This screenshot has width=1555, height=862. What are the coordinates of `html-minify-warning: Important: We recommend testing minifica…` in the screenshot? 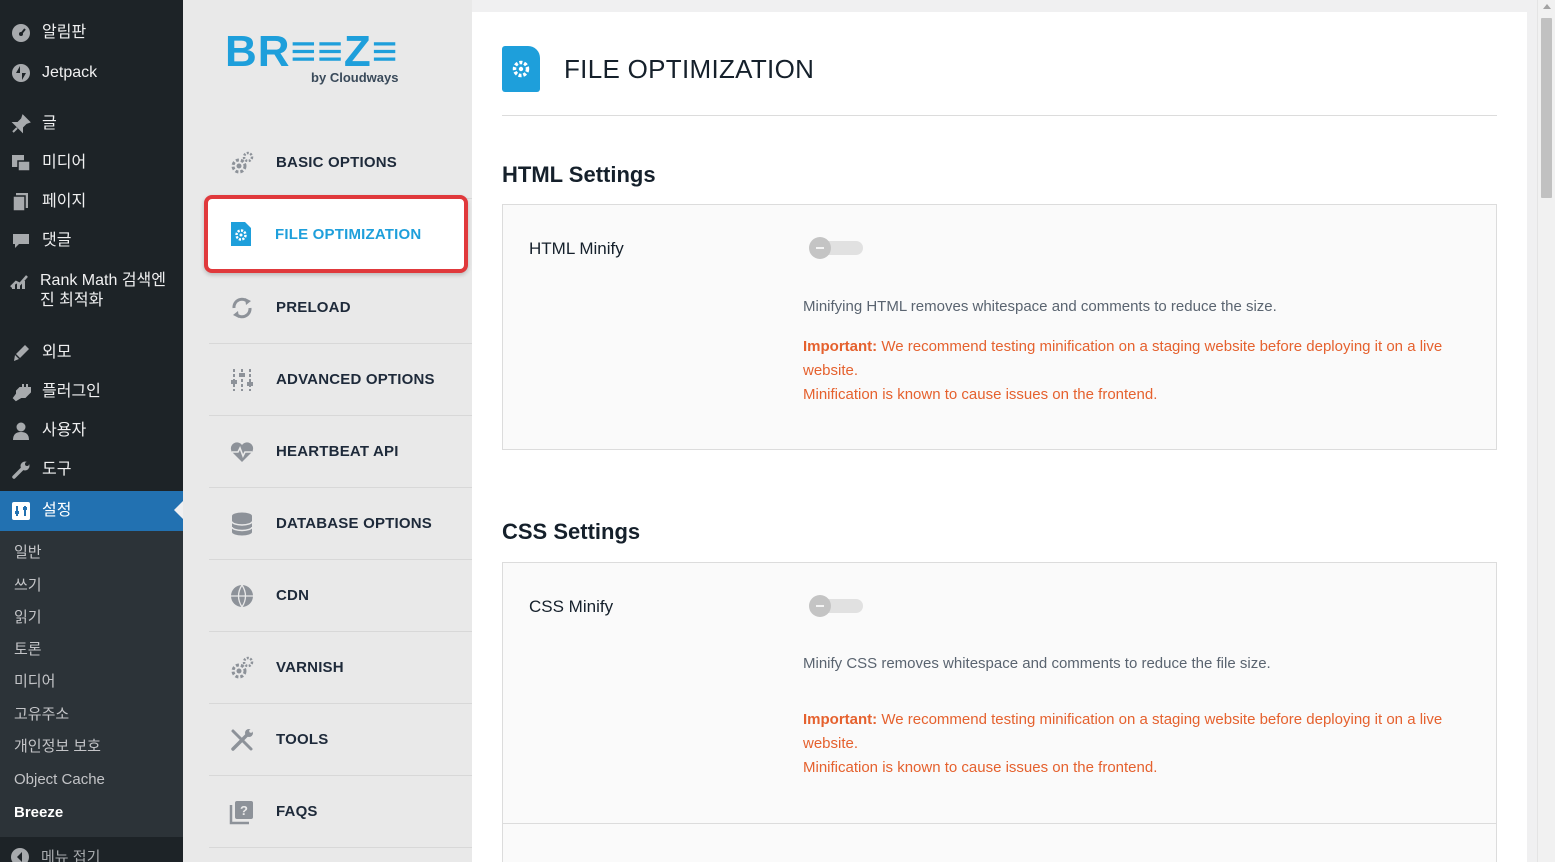 It's located at (1133, 371).